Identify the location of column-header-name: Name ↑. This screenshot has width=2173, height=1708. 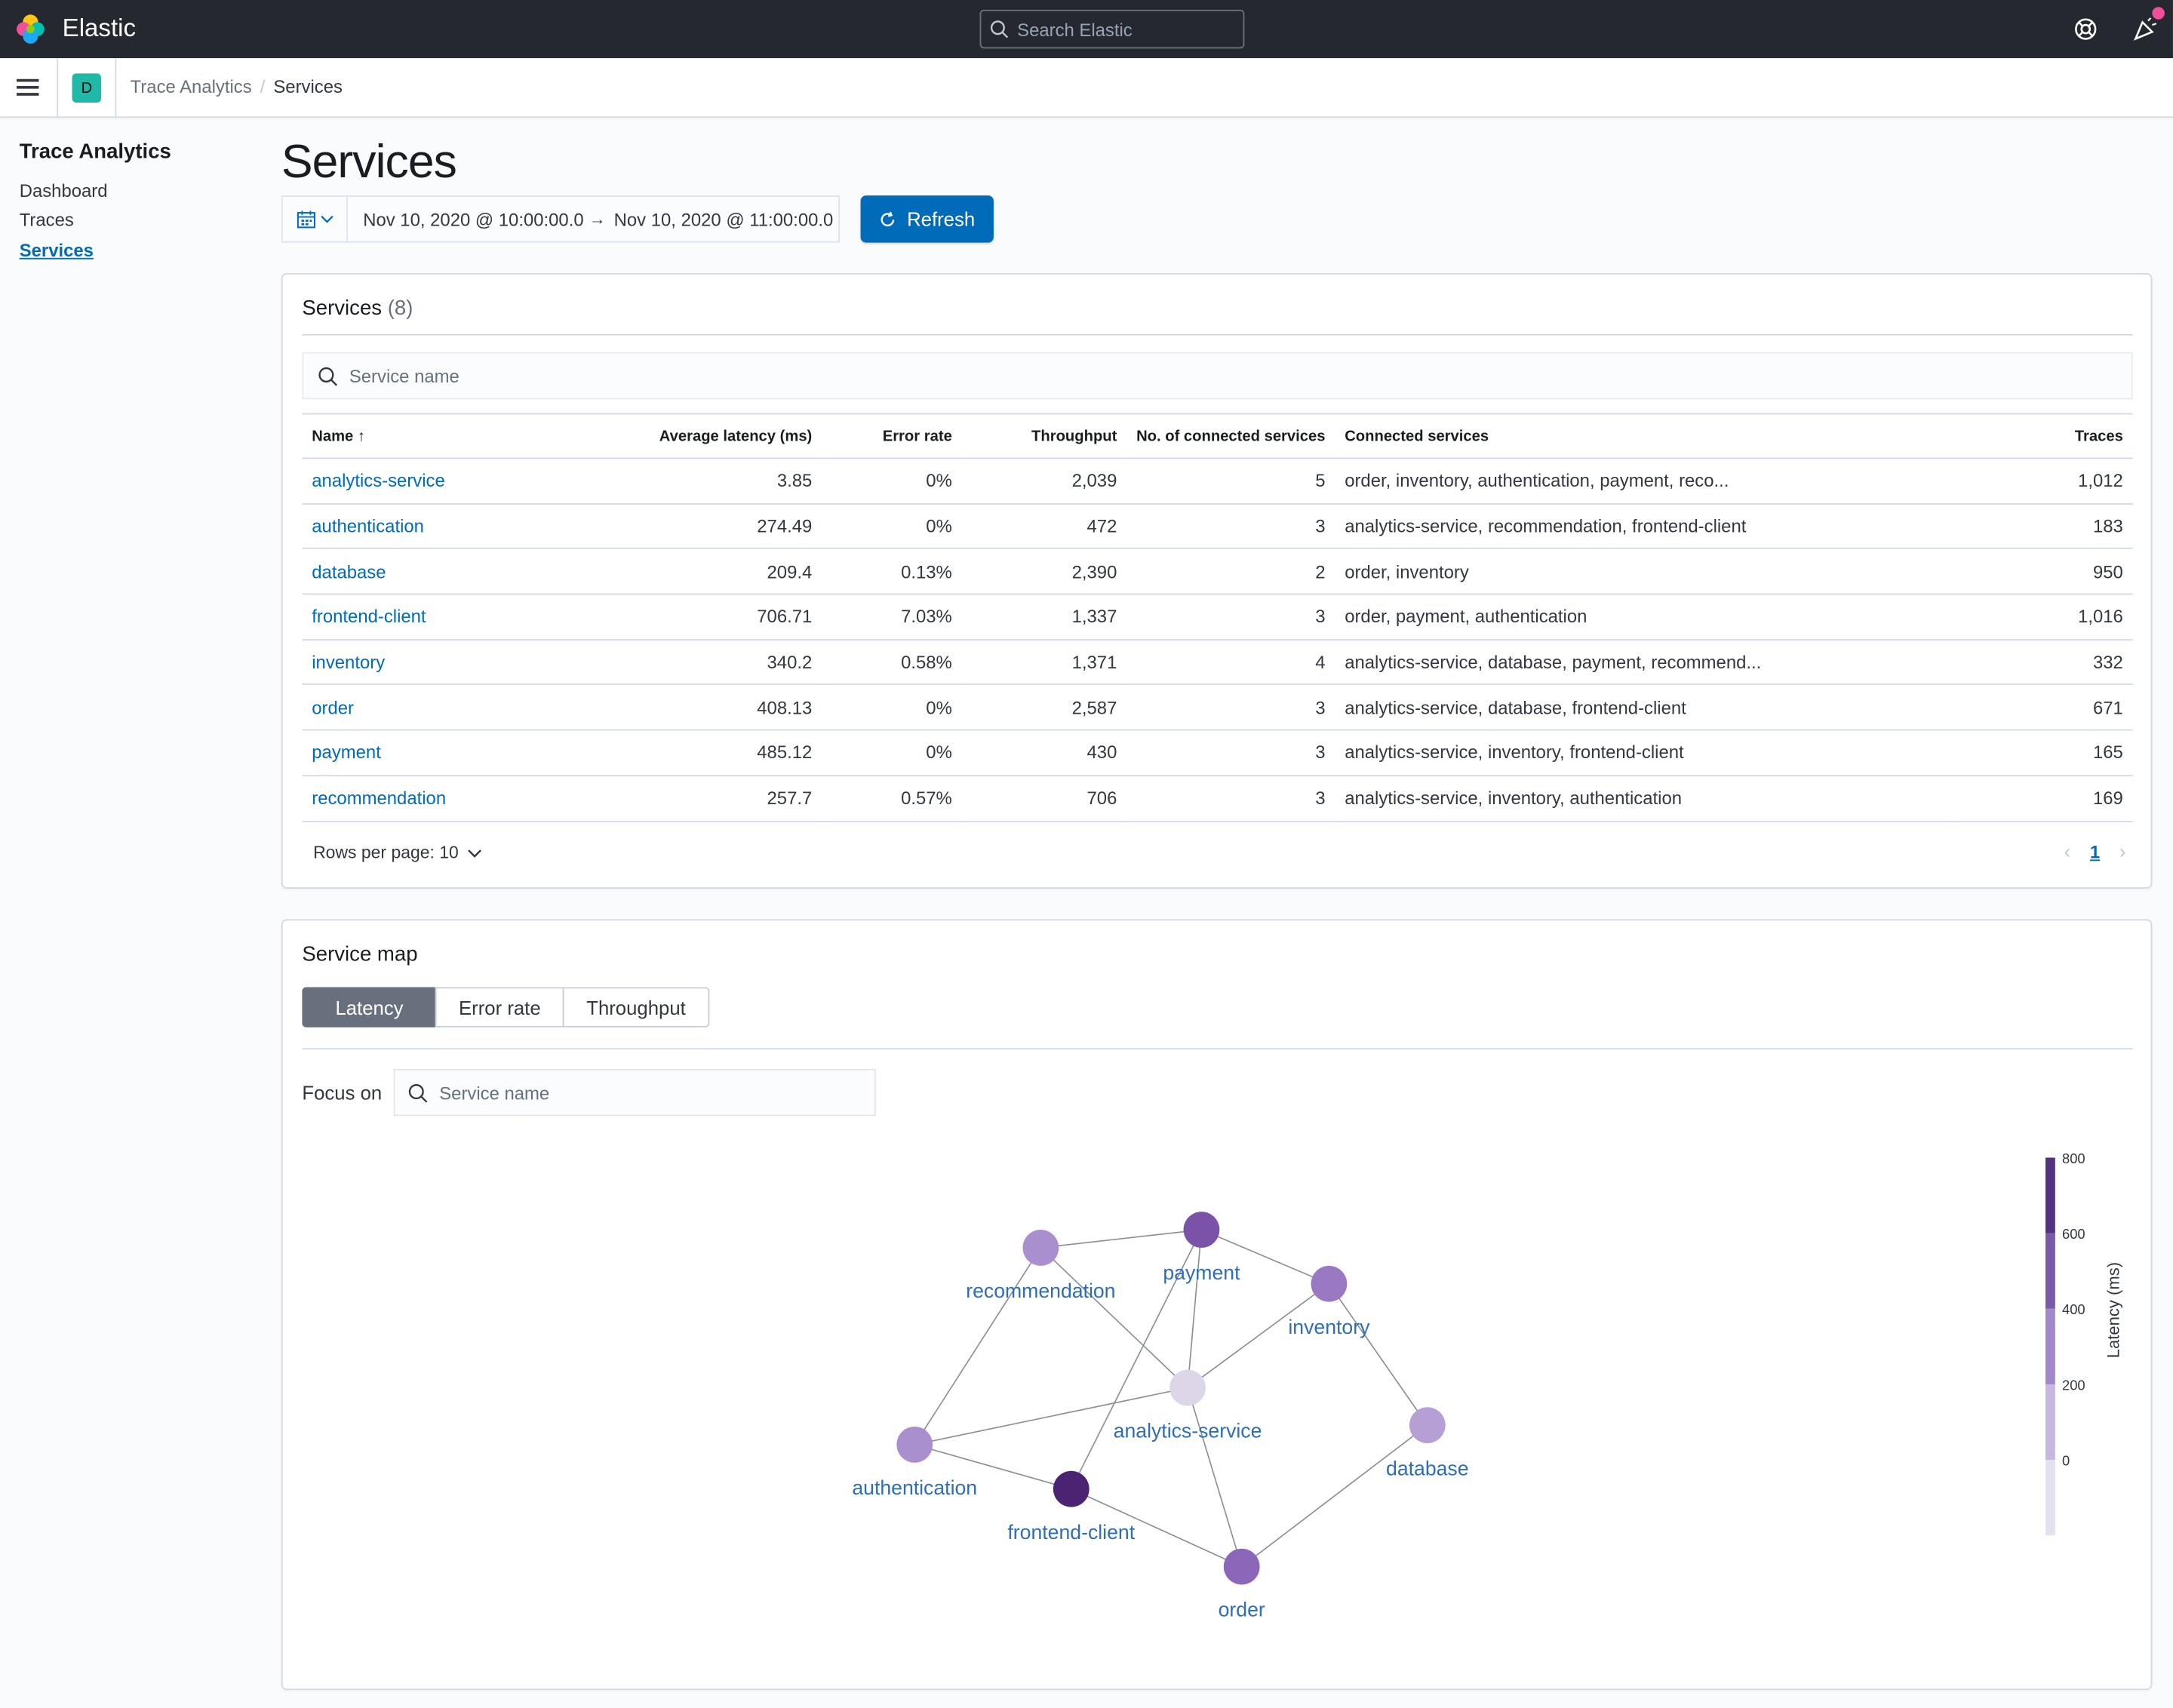
(427, 436).